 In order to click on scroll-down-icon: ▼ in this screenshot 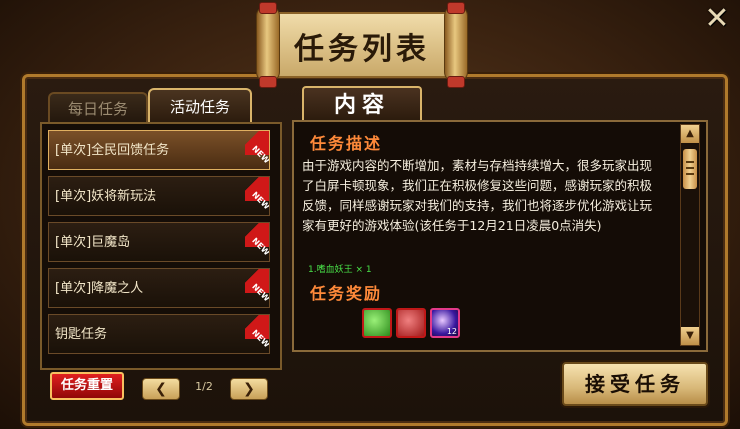, I will do `click(690, 336)`.